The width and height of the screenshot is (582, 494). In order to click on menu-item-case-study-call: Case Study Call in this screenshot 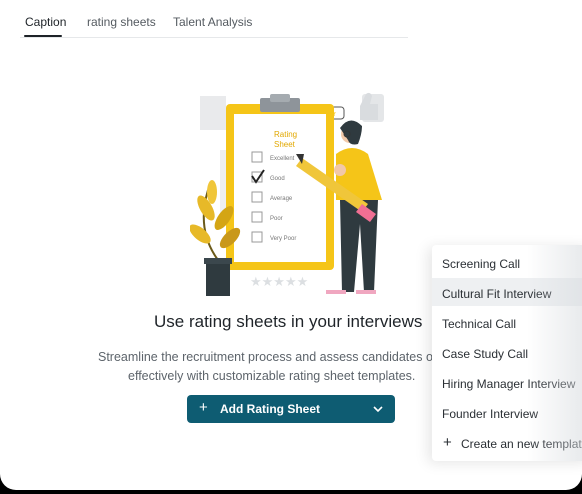, I will do `click(507, 352)`.